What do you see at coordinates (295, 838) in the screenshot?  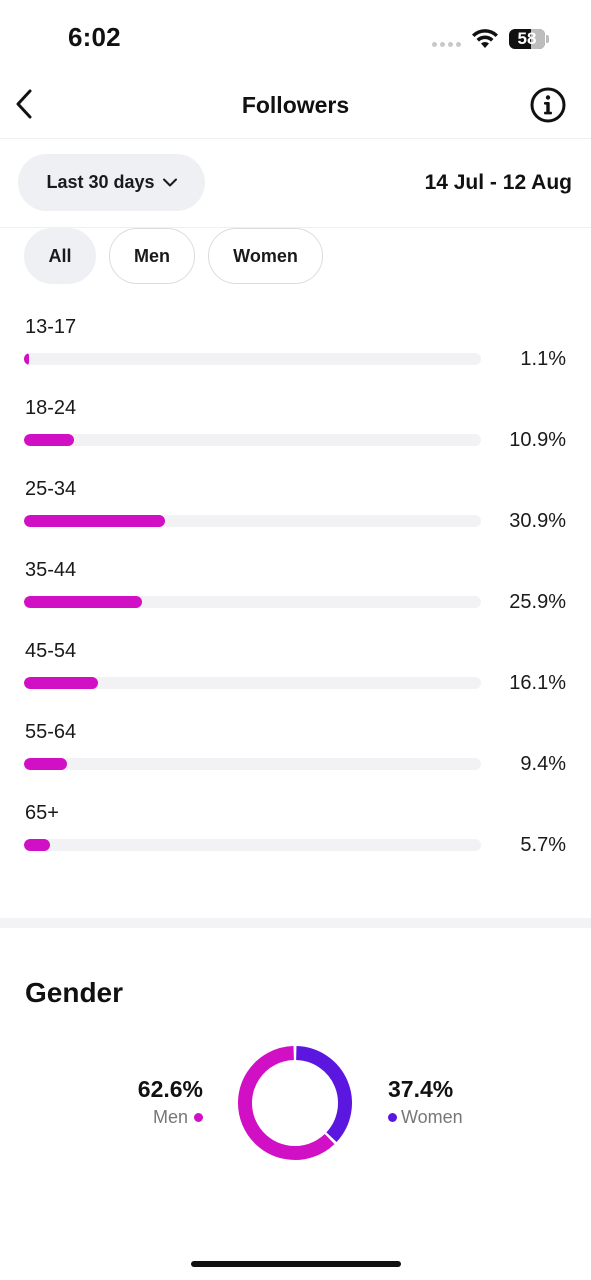 I see `age-row: 65+ 5.7%` at bounding box center [295, 838].